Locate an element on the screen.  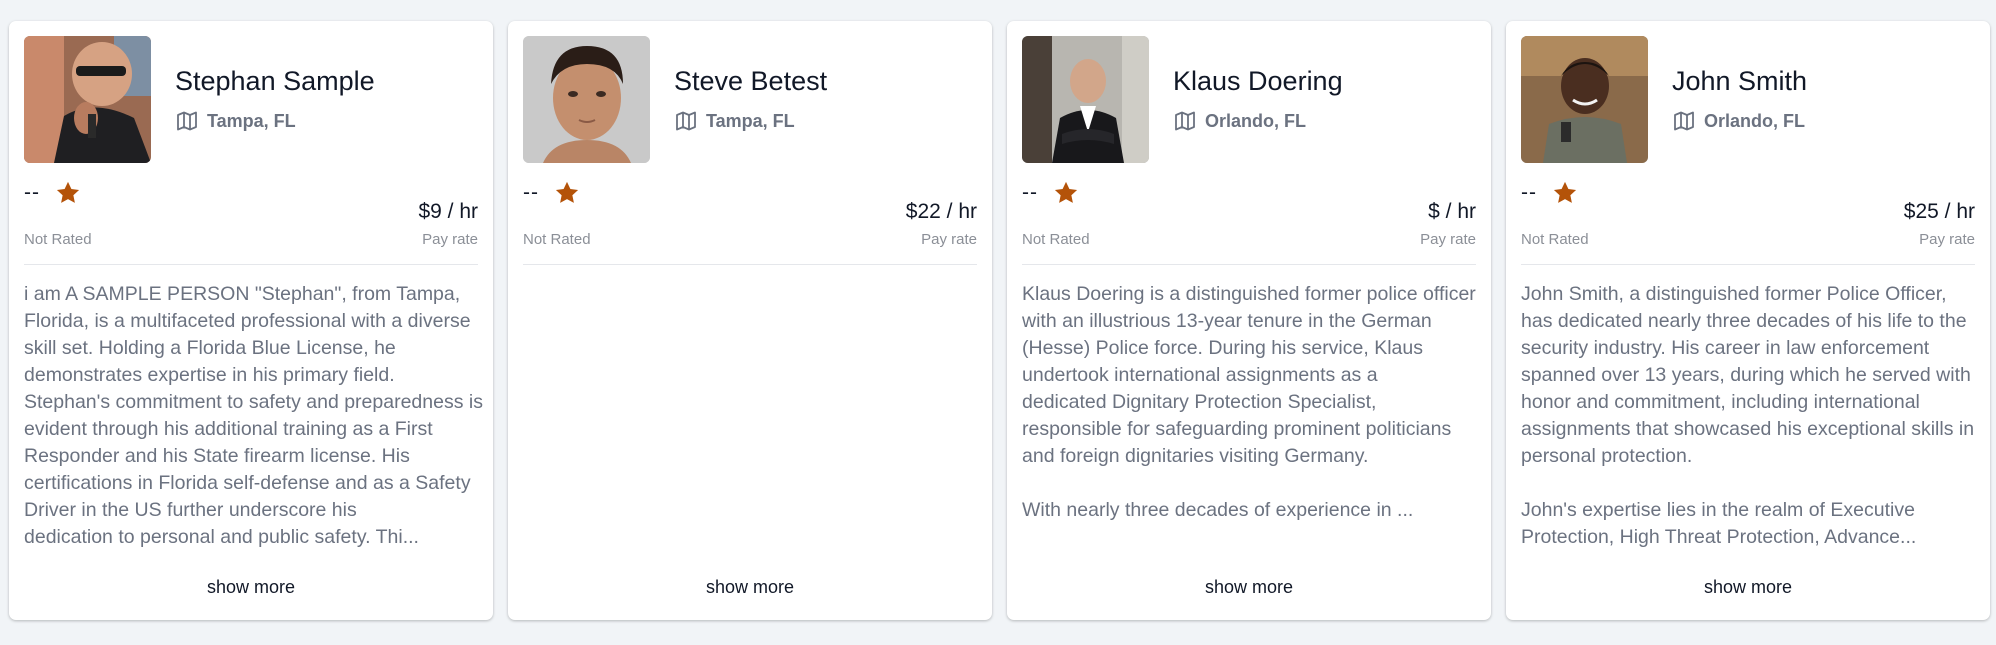
provider-name: Klaus Doering is located at coordinates (1258, 81).